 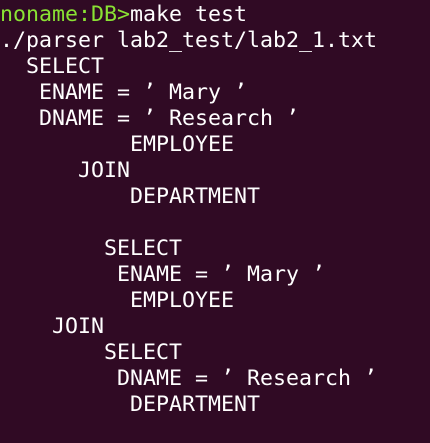 I want to click on output-line-3: ENAME = ’ Mary ’, so click(x=124, y=92).